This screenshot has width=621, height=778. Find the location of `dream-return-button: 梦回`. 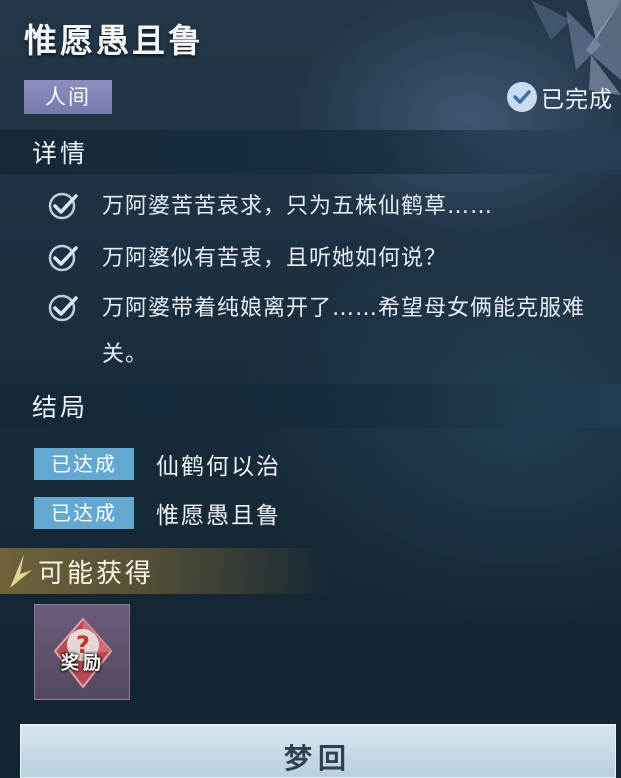

dream-return-button: 梦回 is located at coordinates (318, 751).